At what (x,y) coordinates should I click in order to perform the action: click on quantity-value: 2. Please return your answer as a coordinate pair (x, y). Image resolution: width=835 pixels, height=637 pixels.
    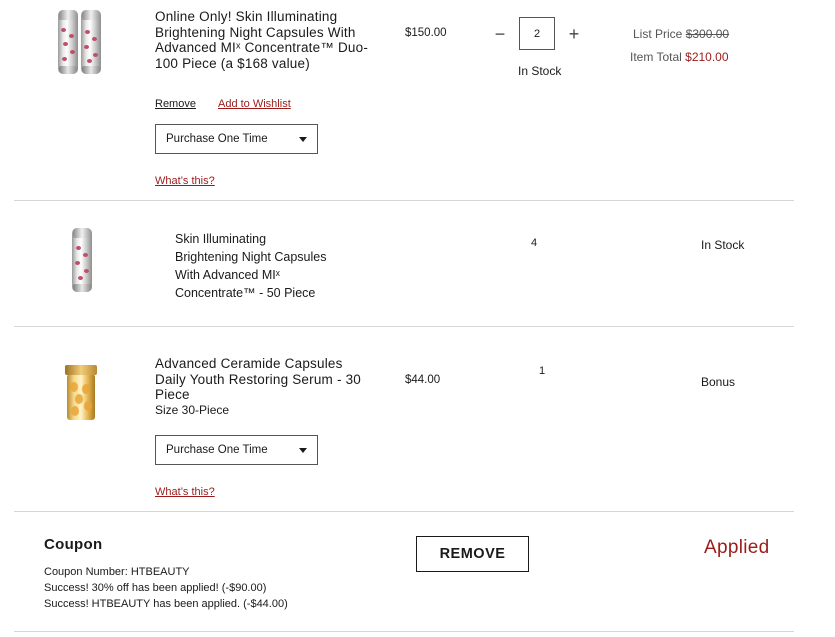
    Looking at the image, I should click on (537, 33).